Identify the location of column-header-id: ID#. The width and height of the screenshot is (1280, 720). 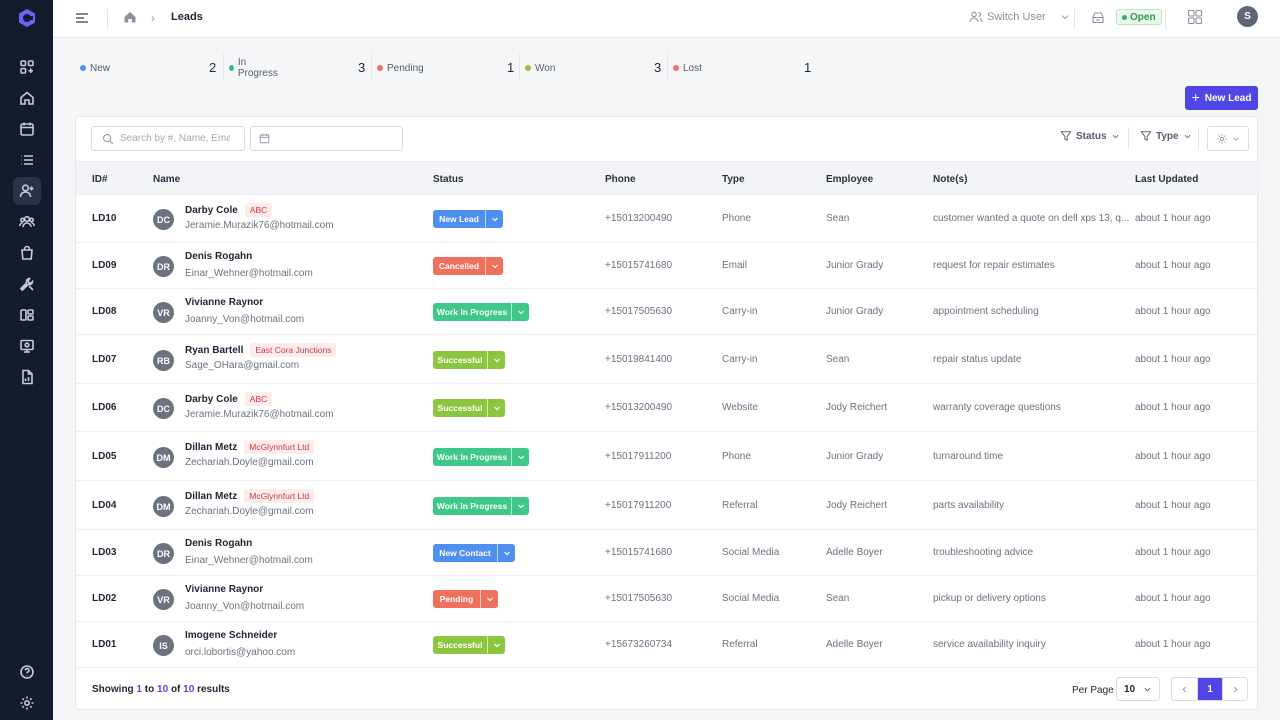
(100, 179).